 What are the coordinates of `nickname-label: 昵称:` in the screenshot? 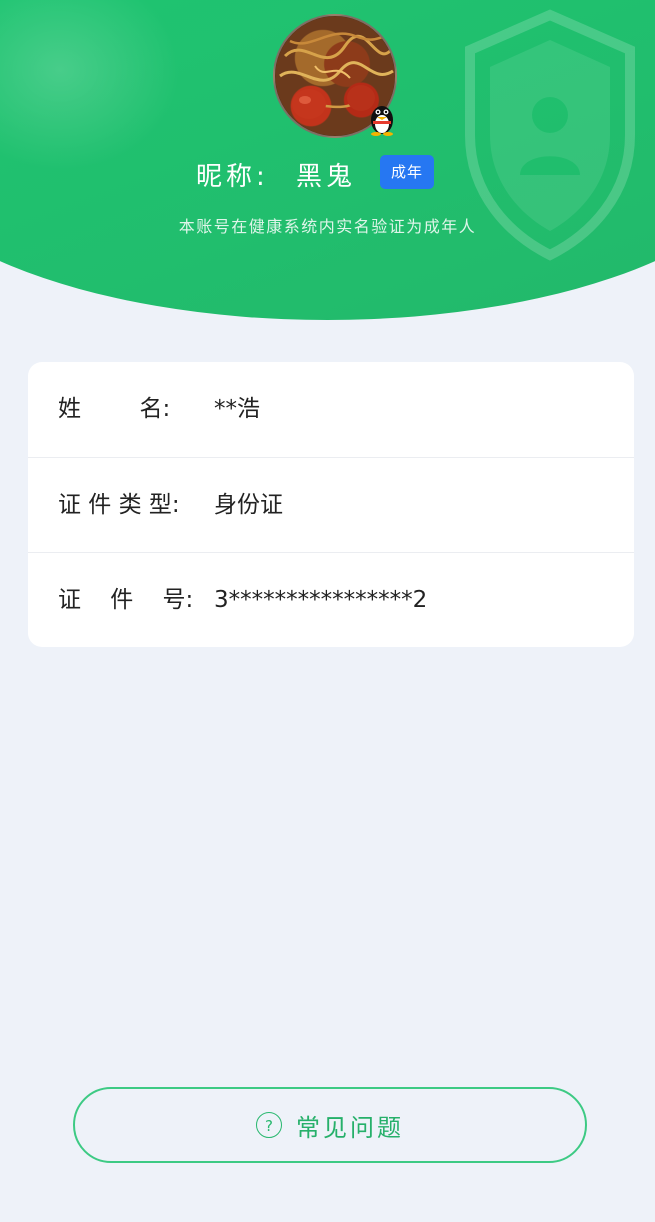 It's located at (232, 177).